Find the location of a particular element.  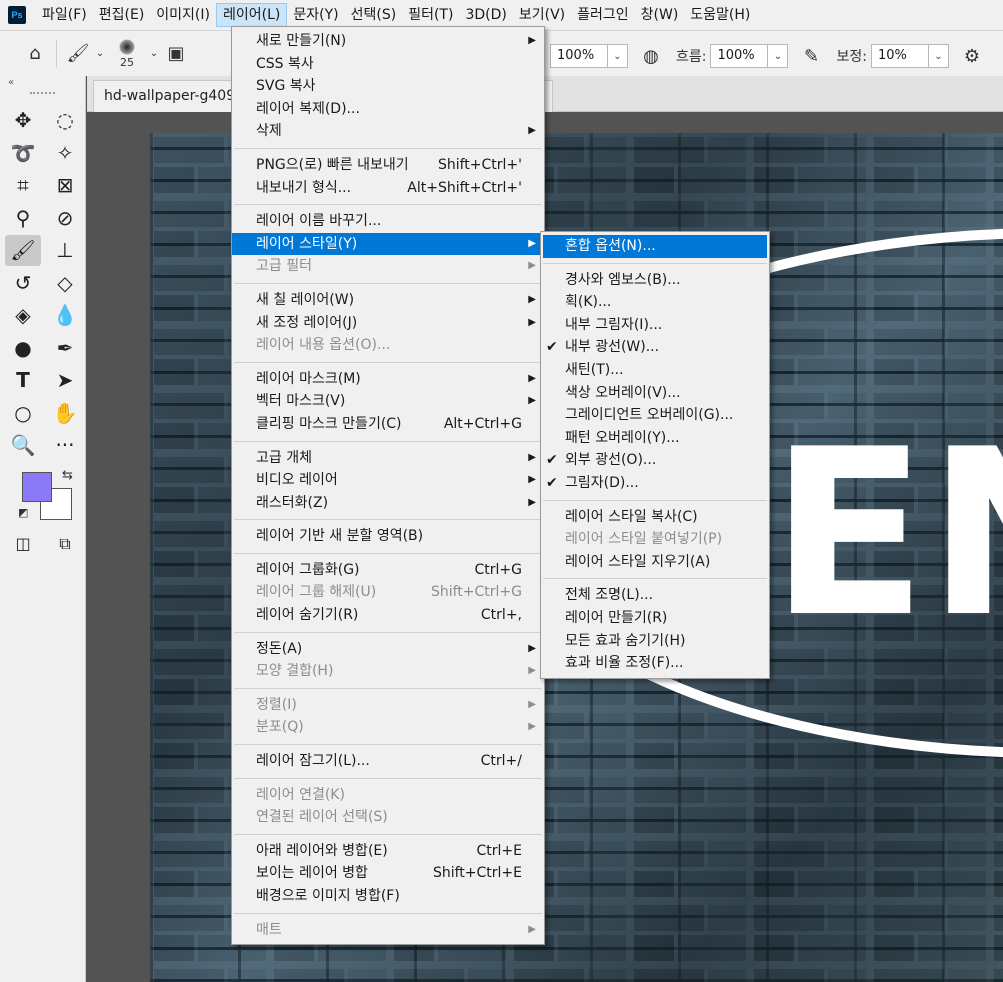

menu-item: SVG 복사 is located at coordinates (388, 86).